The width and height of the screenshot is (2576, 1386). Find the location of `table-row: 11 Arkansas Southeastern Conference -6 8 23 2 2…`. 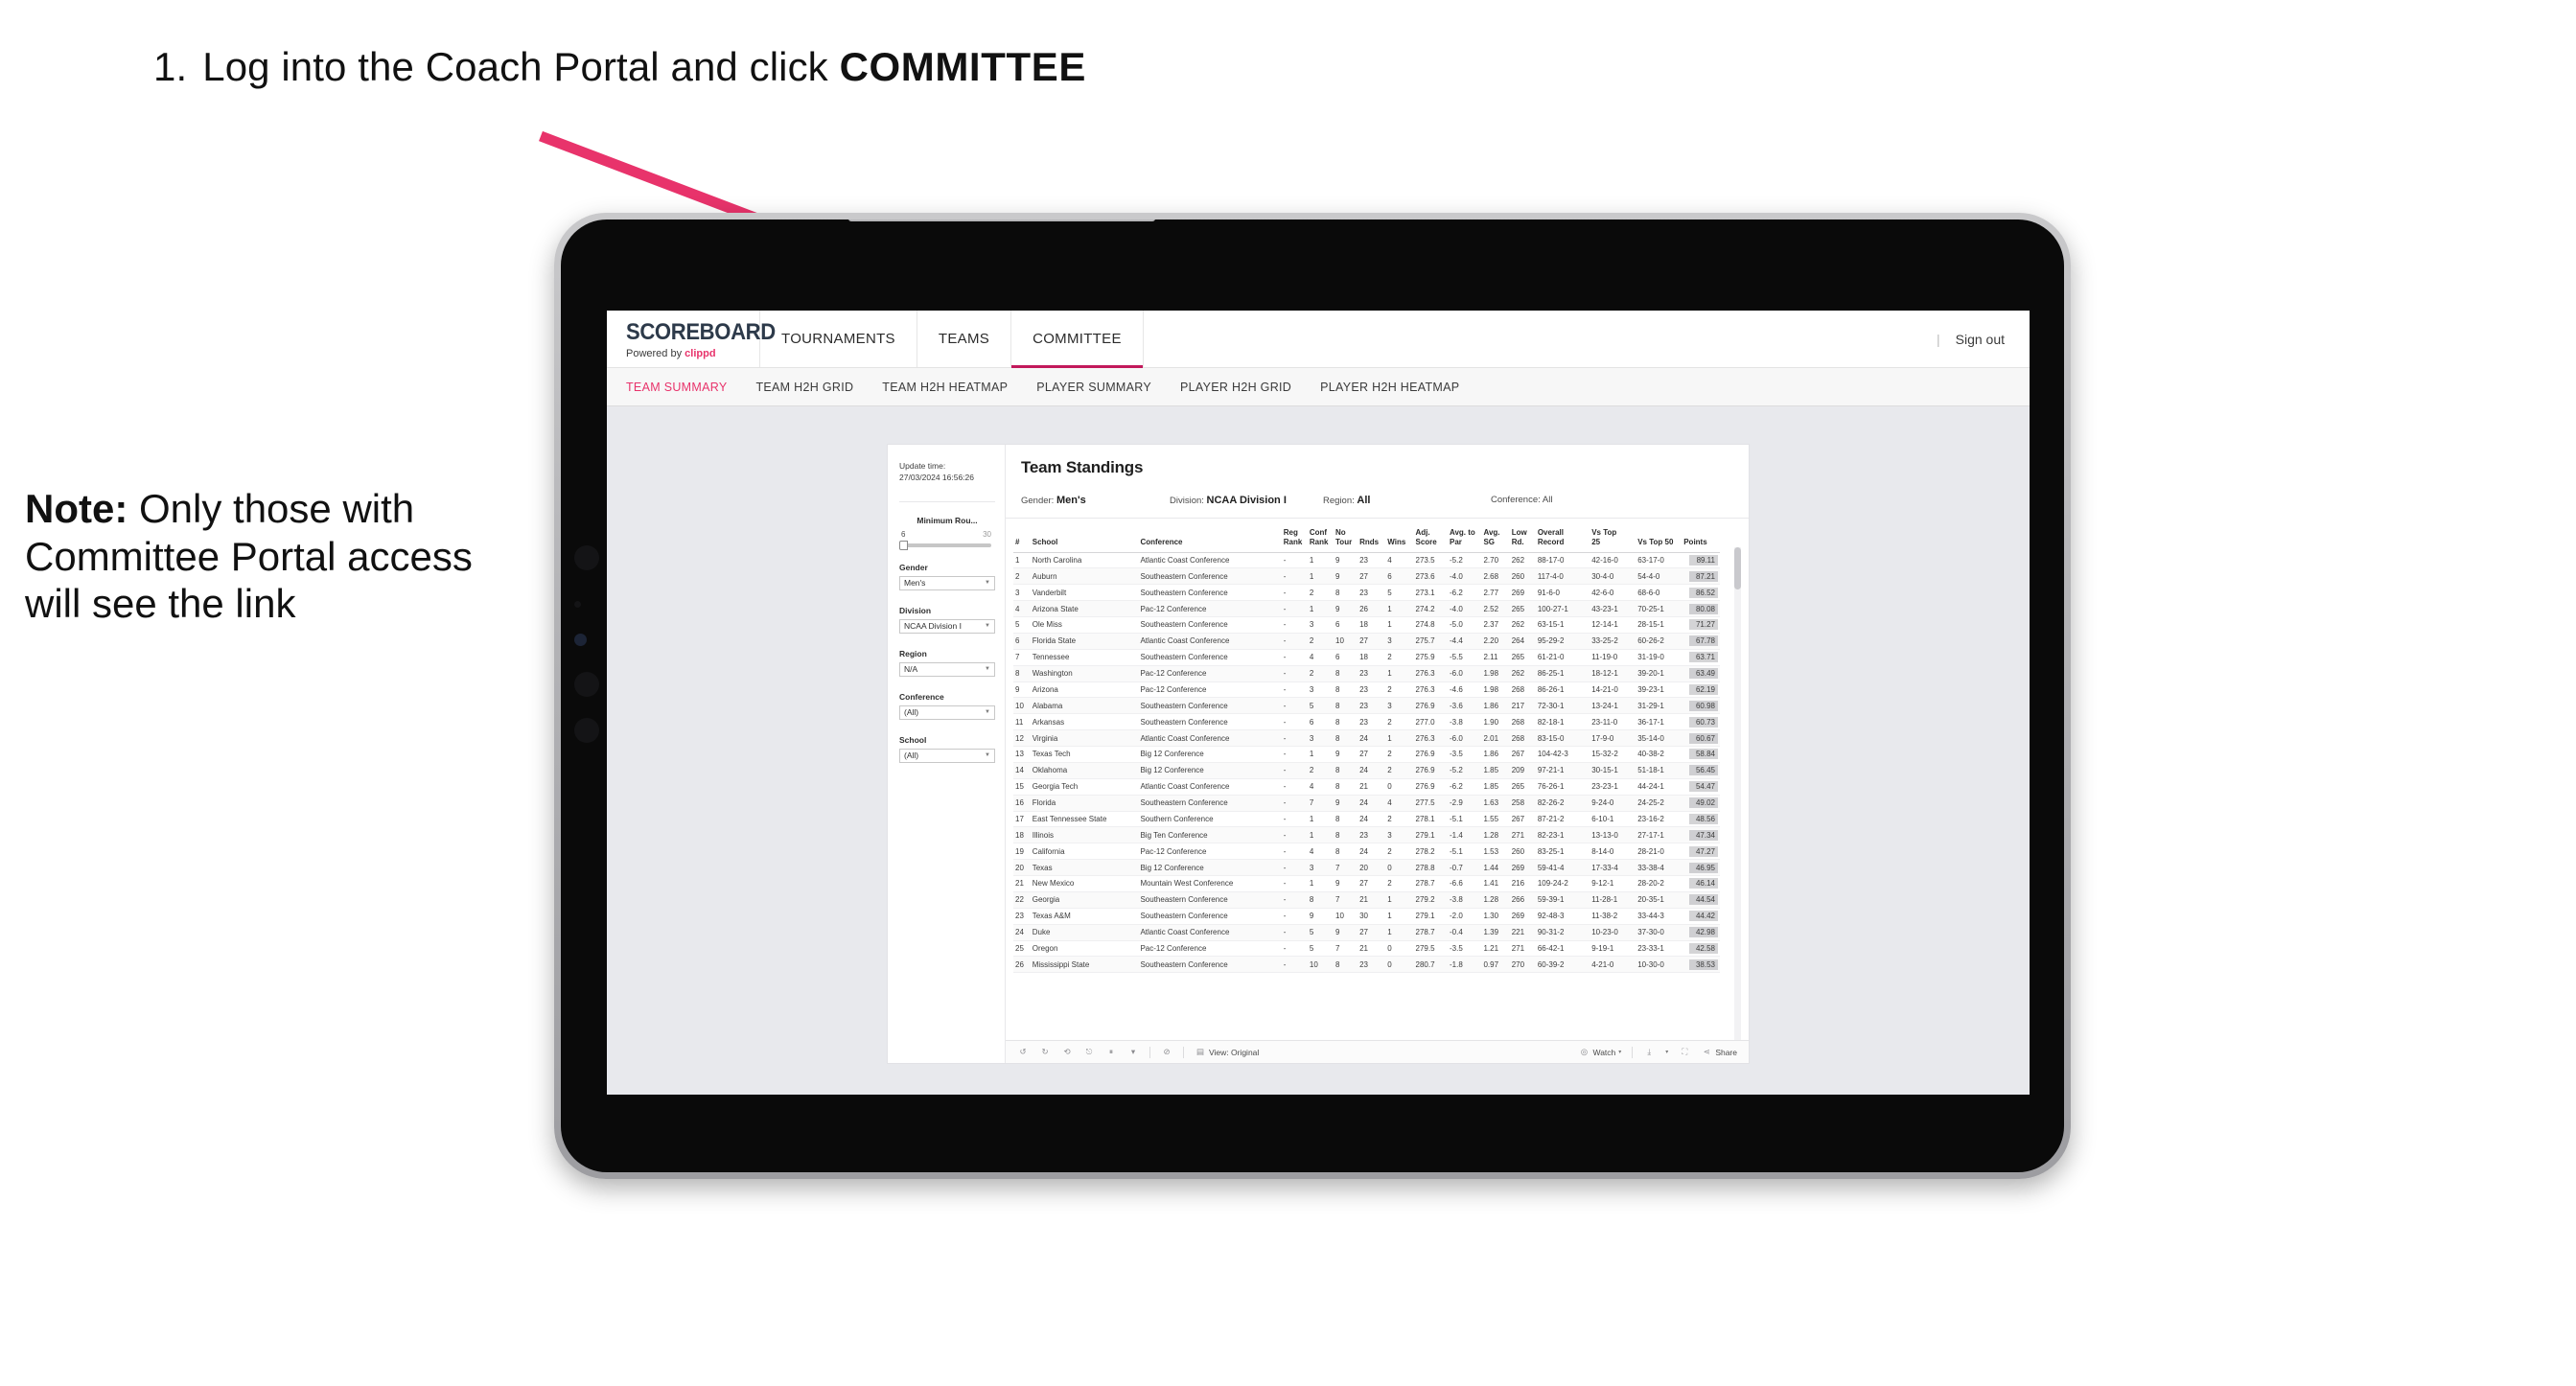

table-row: 11 Arkansas Southeastern Conference -6 8 23 2 2… is located at coordinates (1366, 722).